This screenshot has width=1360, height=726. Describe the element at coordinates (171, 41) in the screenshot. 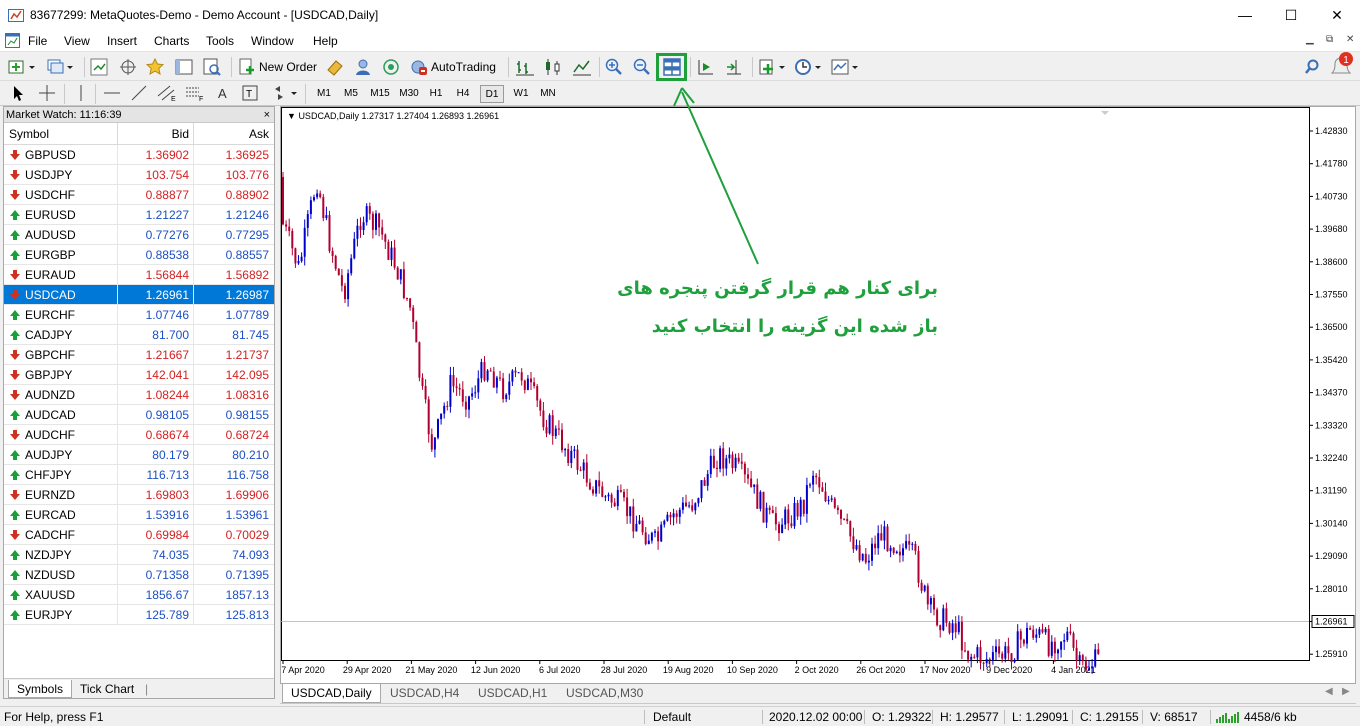

I see `menu-charts: Charts` at that location.